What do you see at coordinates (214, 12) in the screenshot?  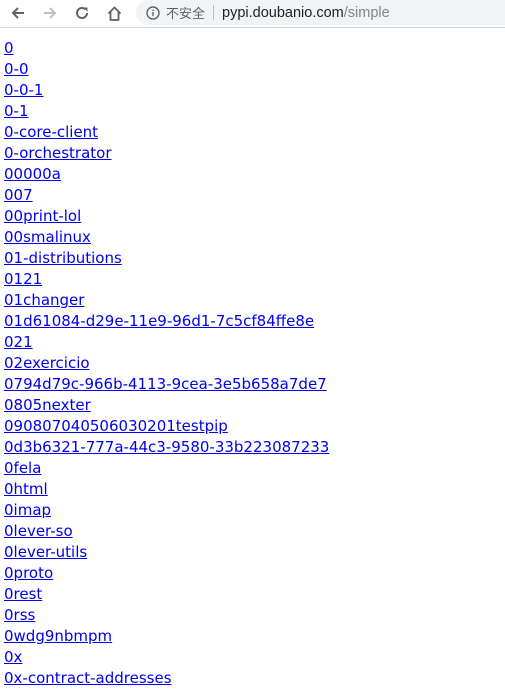 I see `address-separator` at bounding box center [214, 12].